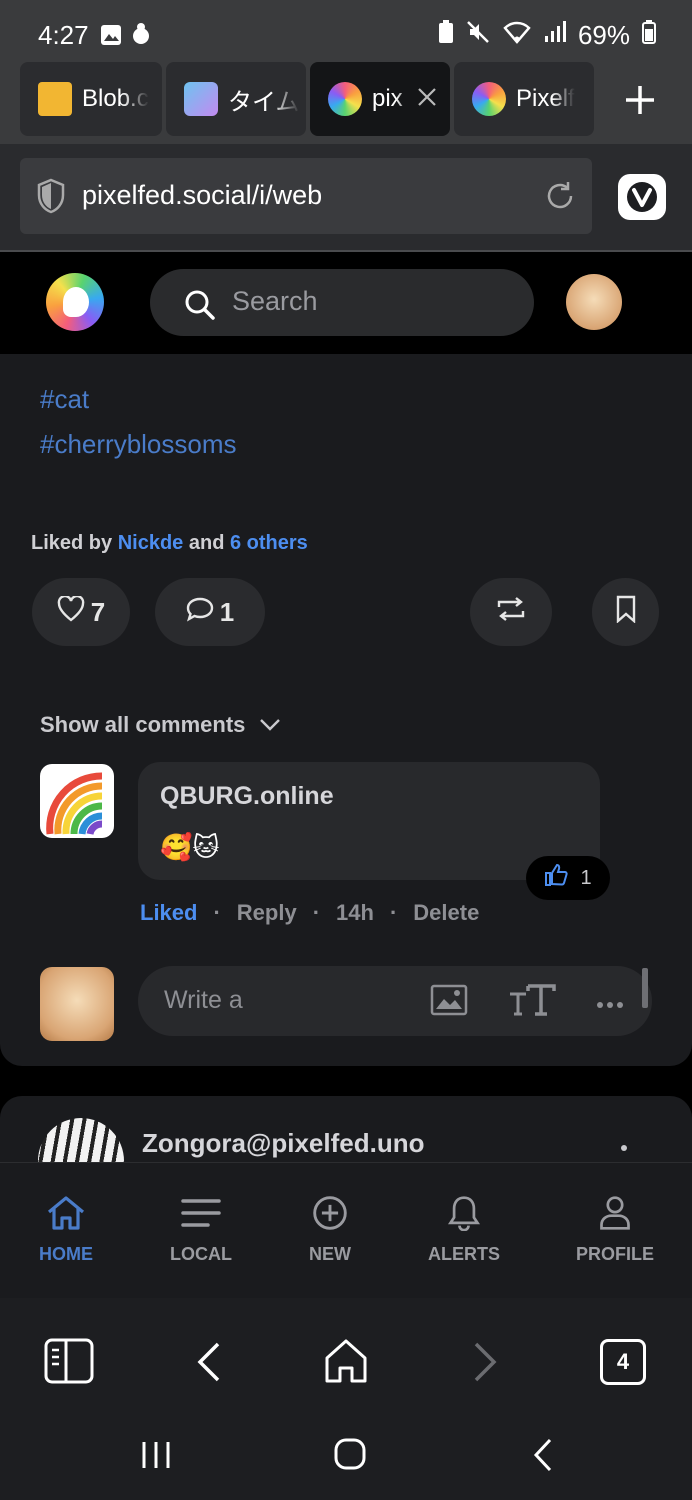 The height and width of the screenshot is (1500, 692). I want to click on wifi-icon, so click(517, 35).